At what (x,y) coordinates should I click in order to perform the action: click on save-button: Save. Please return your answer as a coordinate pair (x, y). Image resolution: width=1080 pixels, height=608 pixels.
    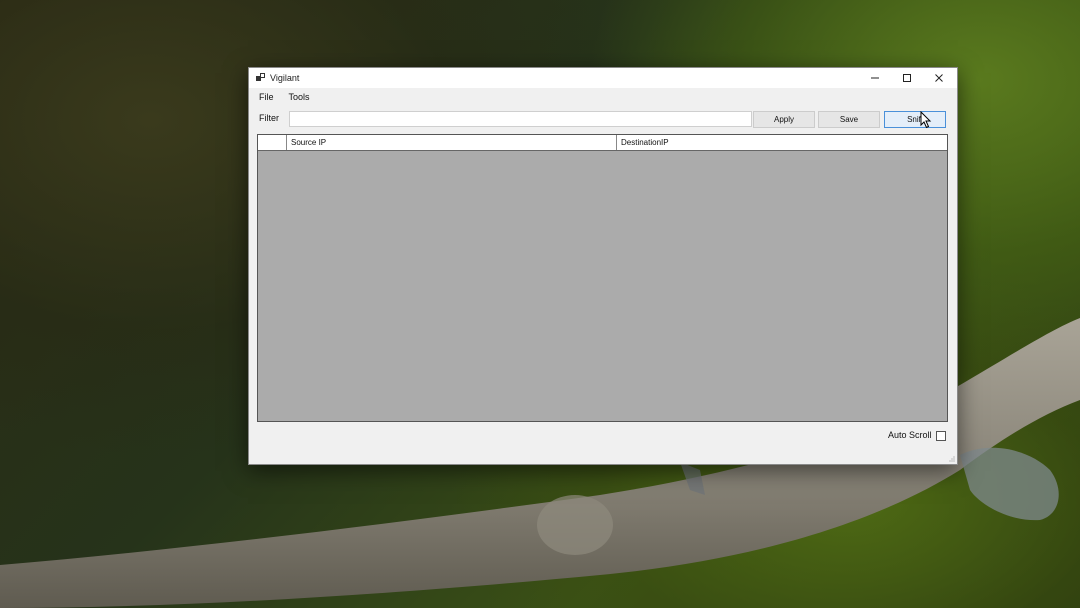
    Looking at the image, I should click on (849, 119).